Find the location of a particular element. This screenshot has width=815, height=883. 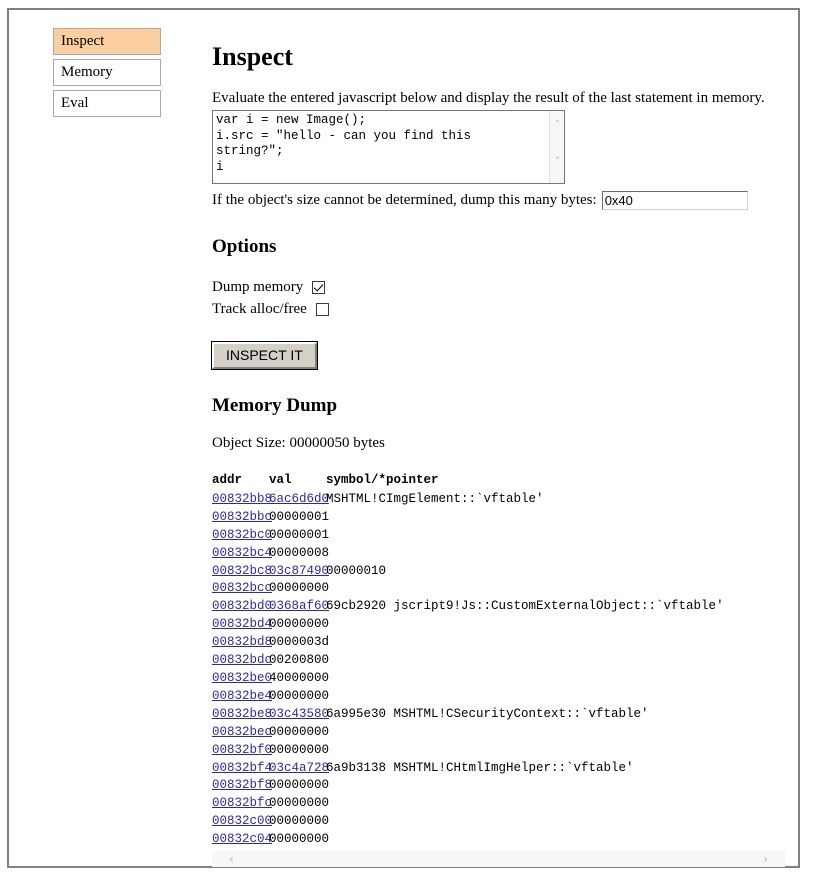

memory-address-link: 00832bfc is located at coordinates (242, 804).